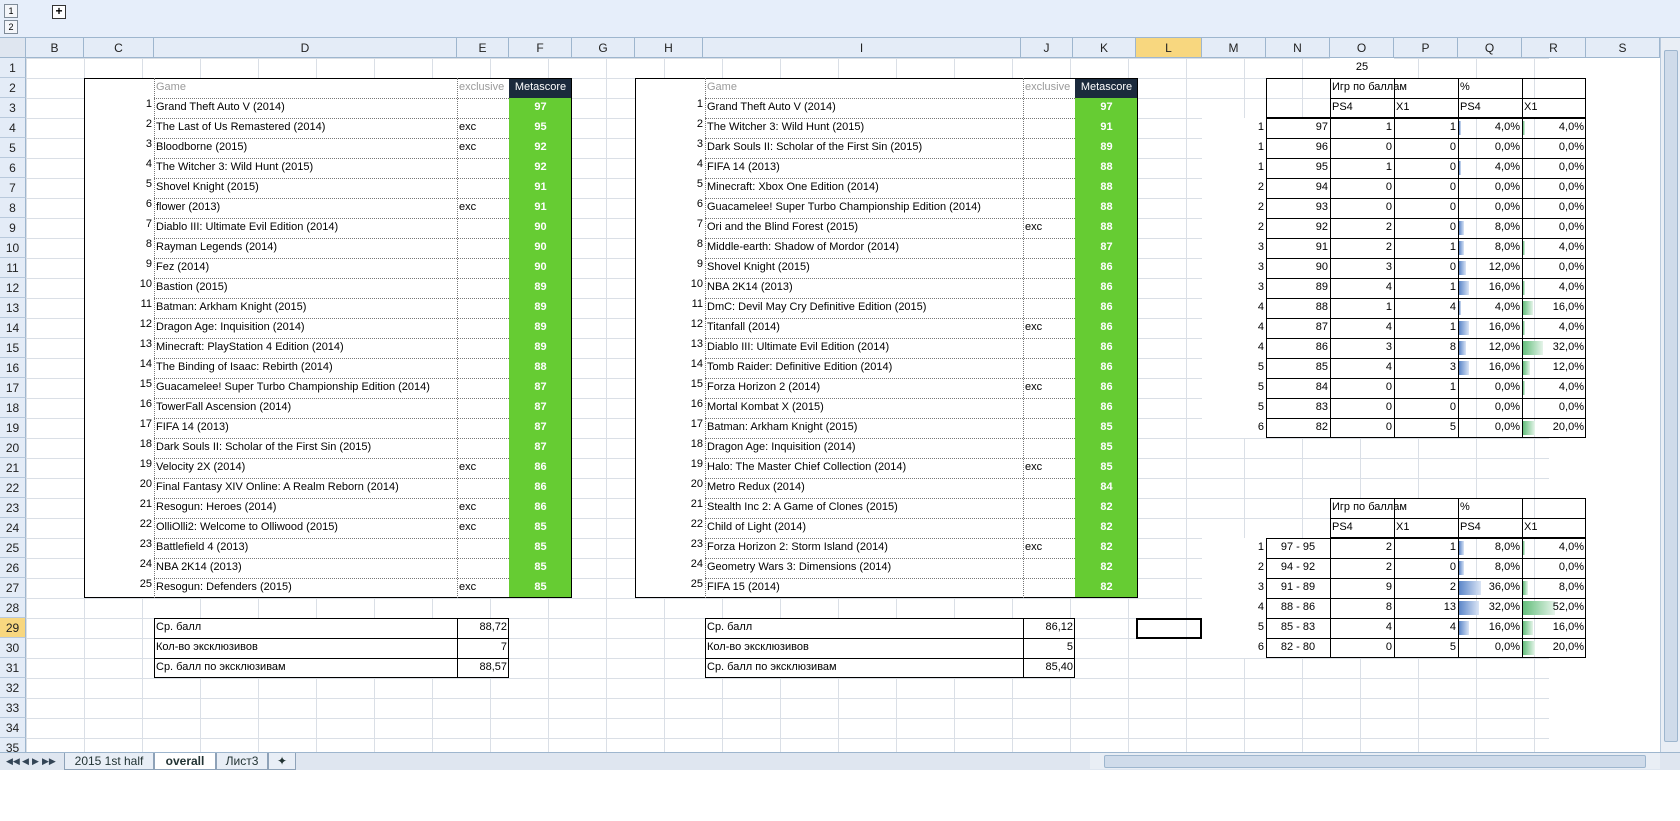 Image resolution: width=1680 pixels, height=821 pixels. Describe the element at coordinates (13, 568) in the screenshot. I see `row-header-26: 26` at that location.